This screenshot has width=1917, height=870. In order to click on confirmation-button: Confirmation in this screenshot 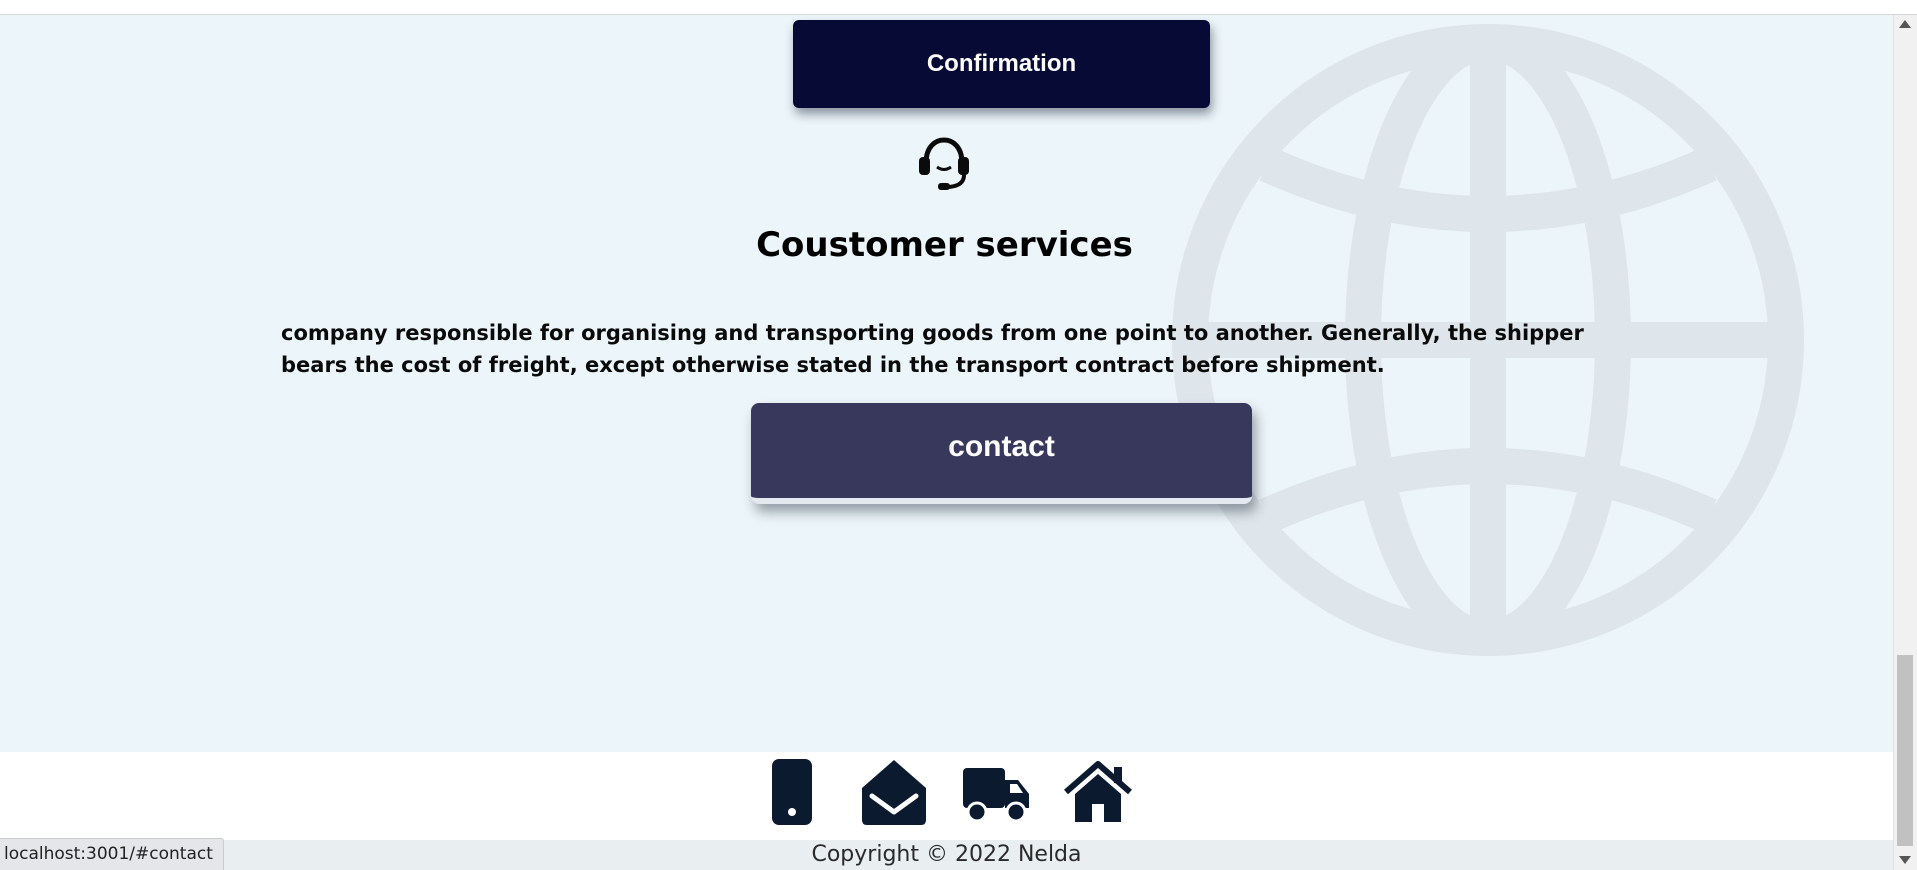, I will do `click(1001, 64)`.